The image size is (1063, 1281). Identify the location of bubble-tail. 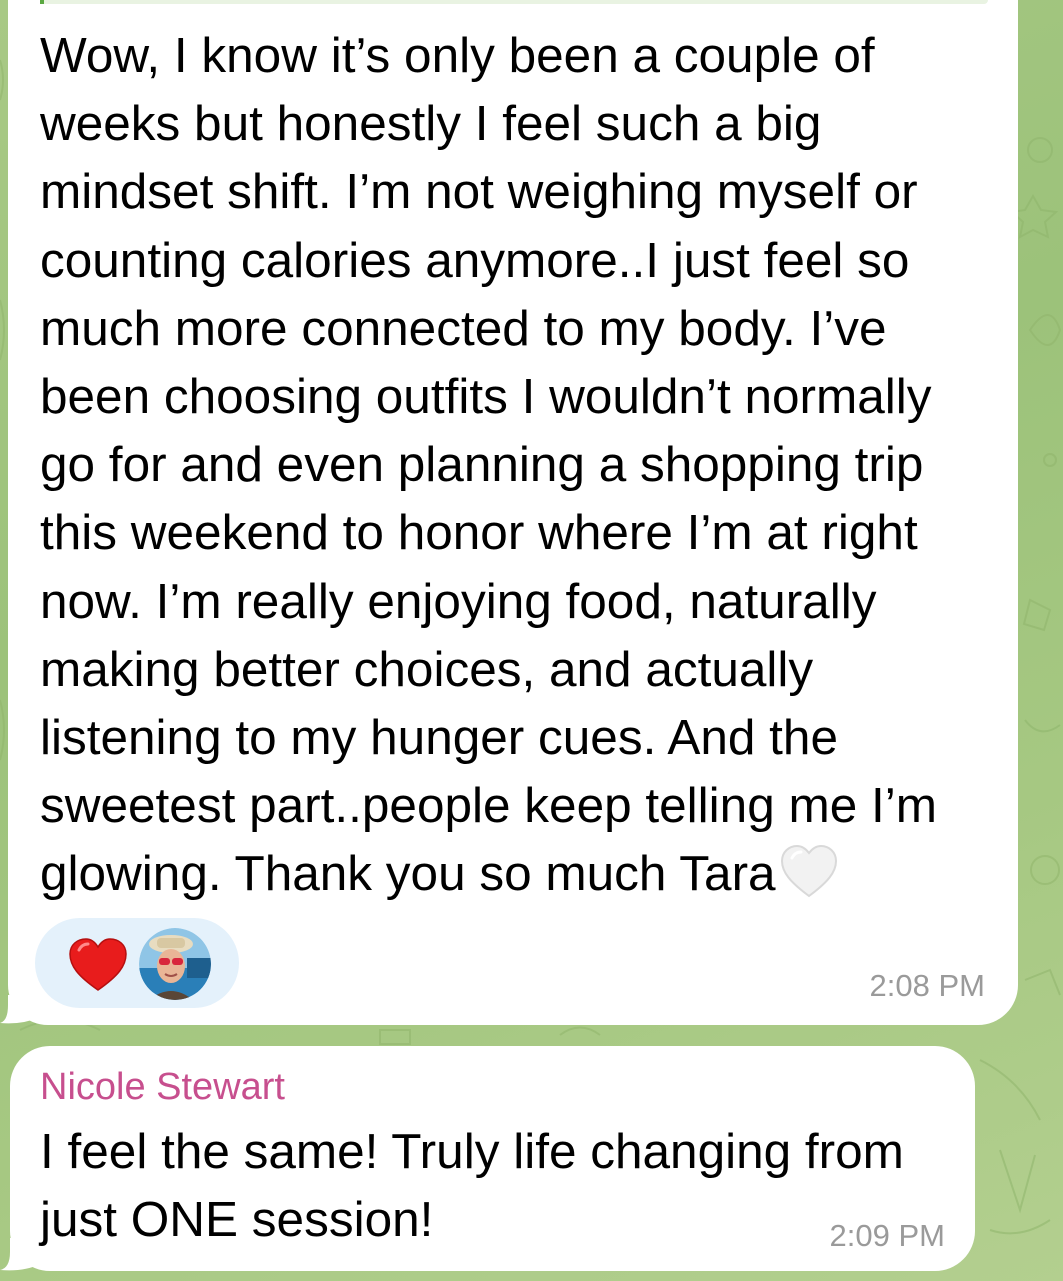
(20, 1009).